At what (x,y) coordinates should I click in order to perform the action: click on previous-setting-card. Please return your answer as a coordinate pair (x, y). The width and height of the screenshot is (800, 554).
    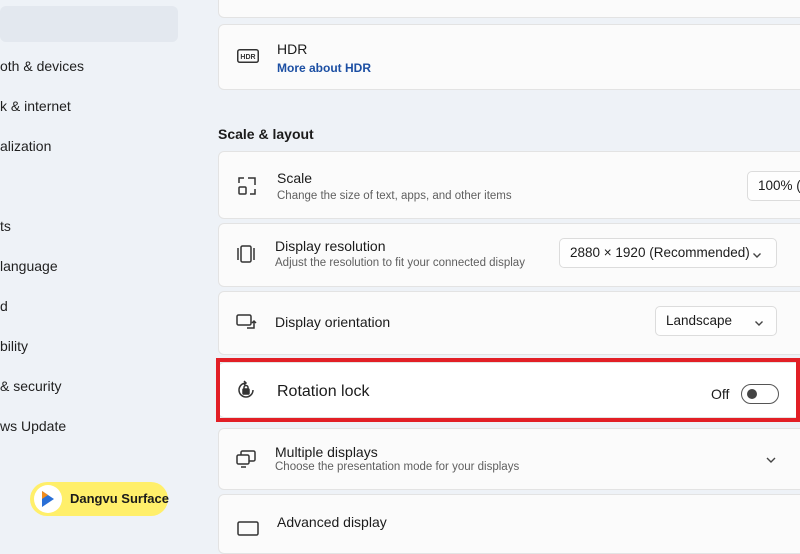
    Looking at the image, I should click on (509, 9).